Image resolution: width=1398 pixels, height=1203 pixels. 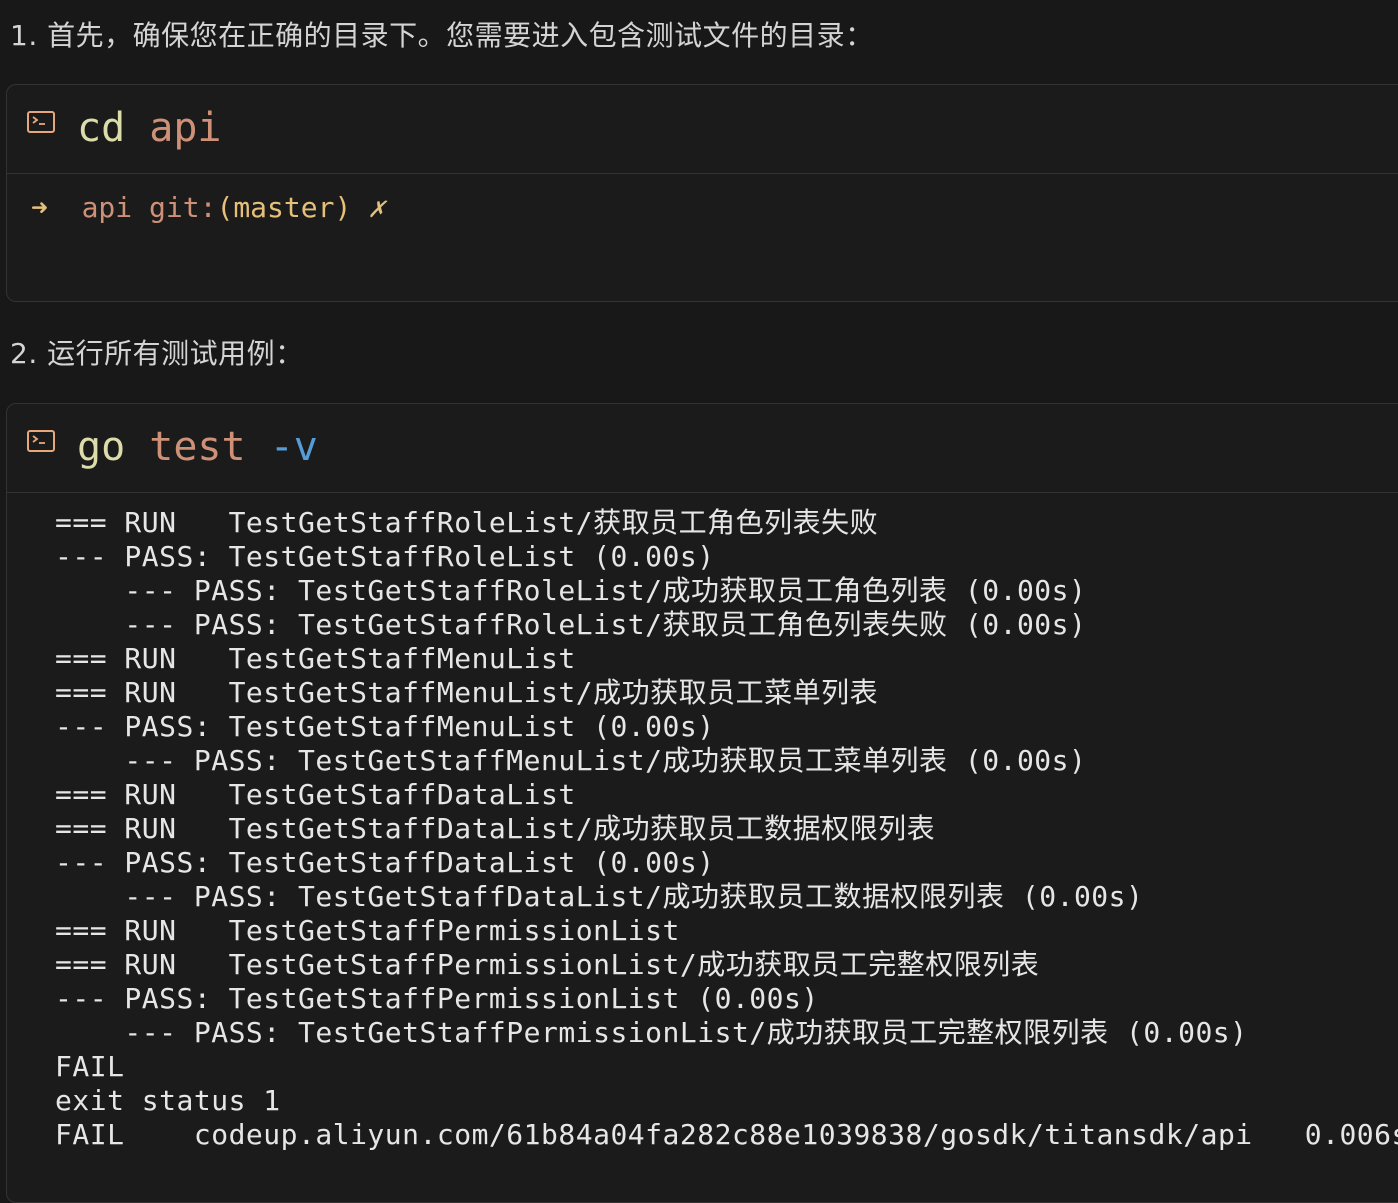 I want to click on command-text: cd api, so click(x=149, y=128).